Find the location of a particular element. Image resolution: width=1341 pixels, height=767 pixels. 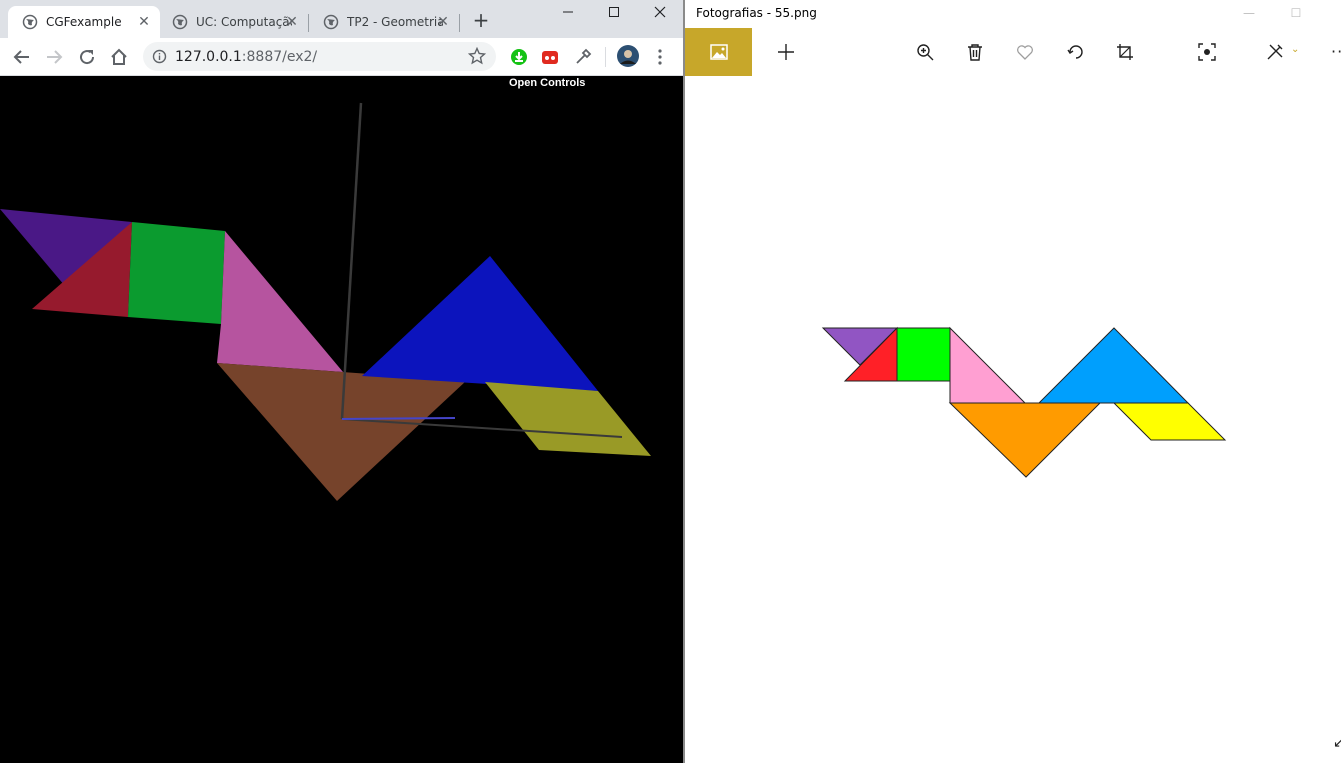

y-axis-line is located at coordinates (351, 261).